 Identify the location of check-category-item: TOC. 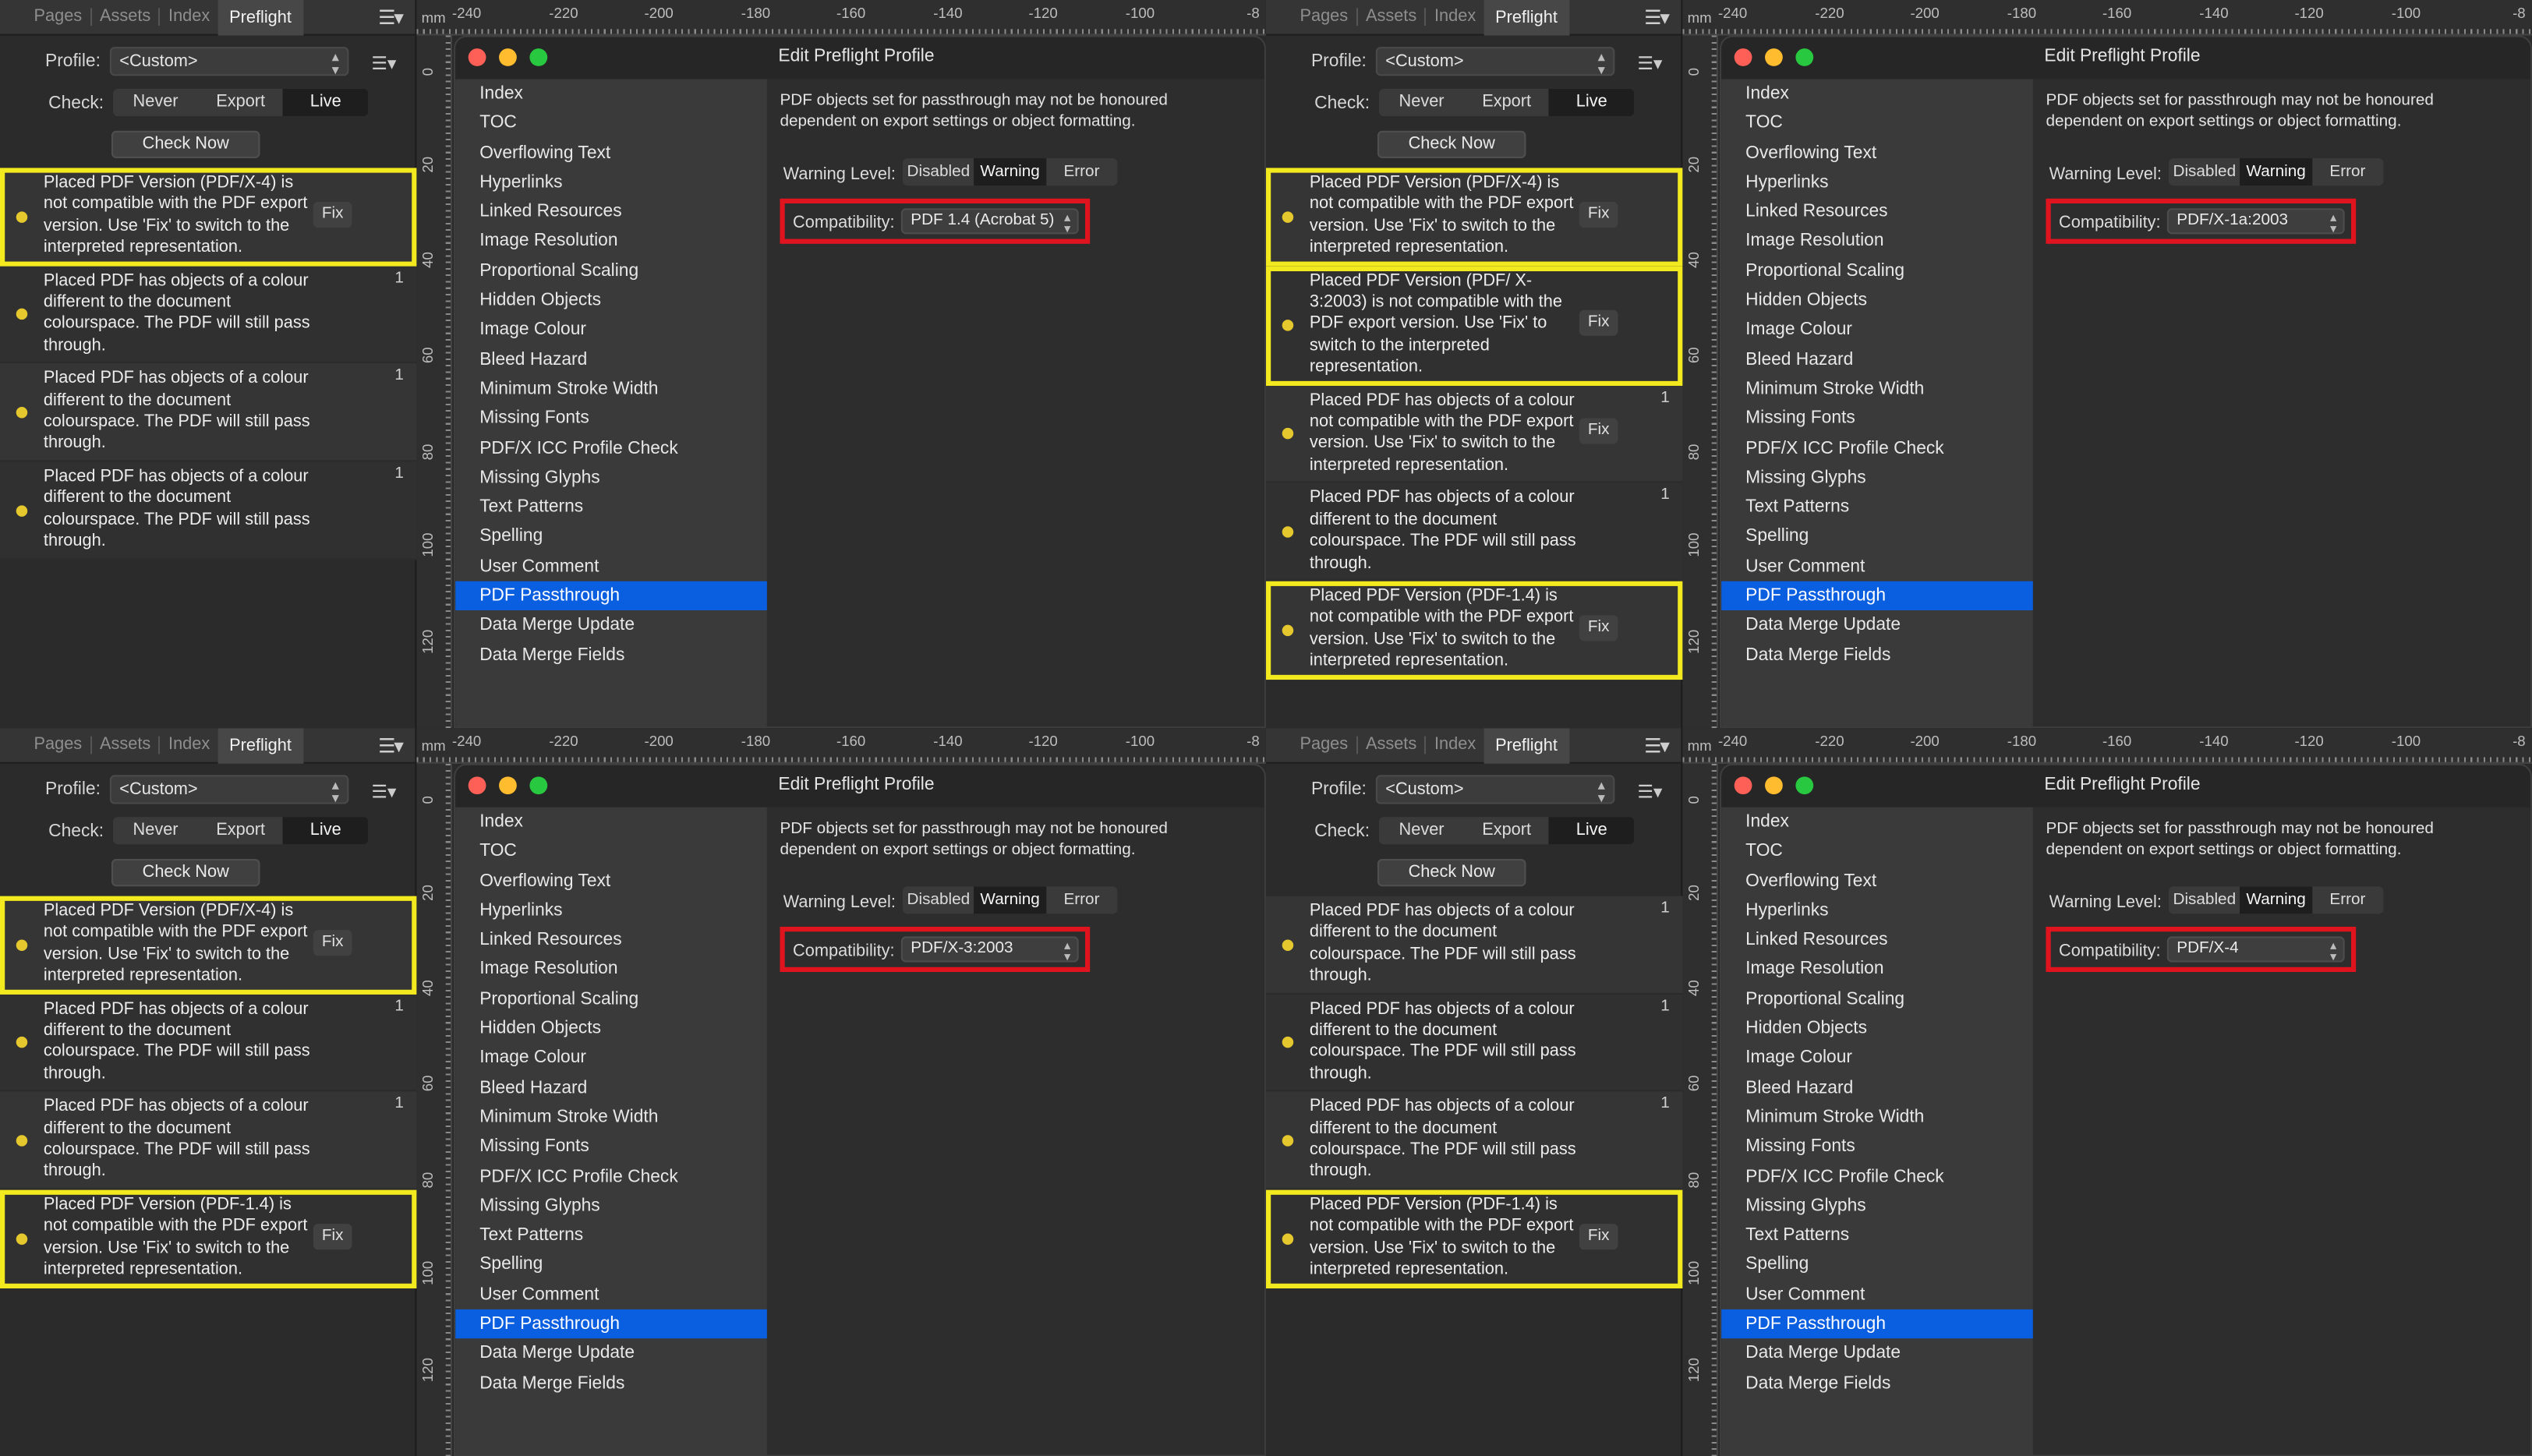
(611, 852).